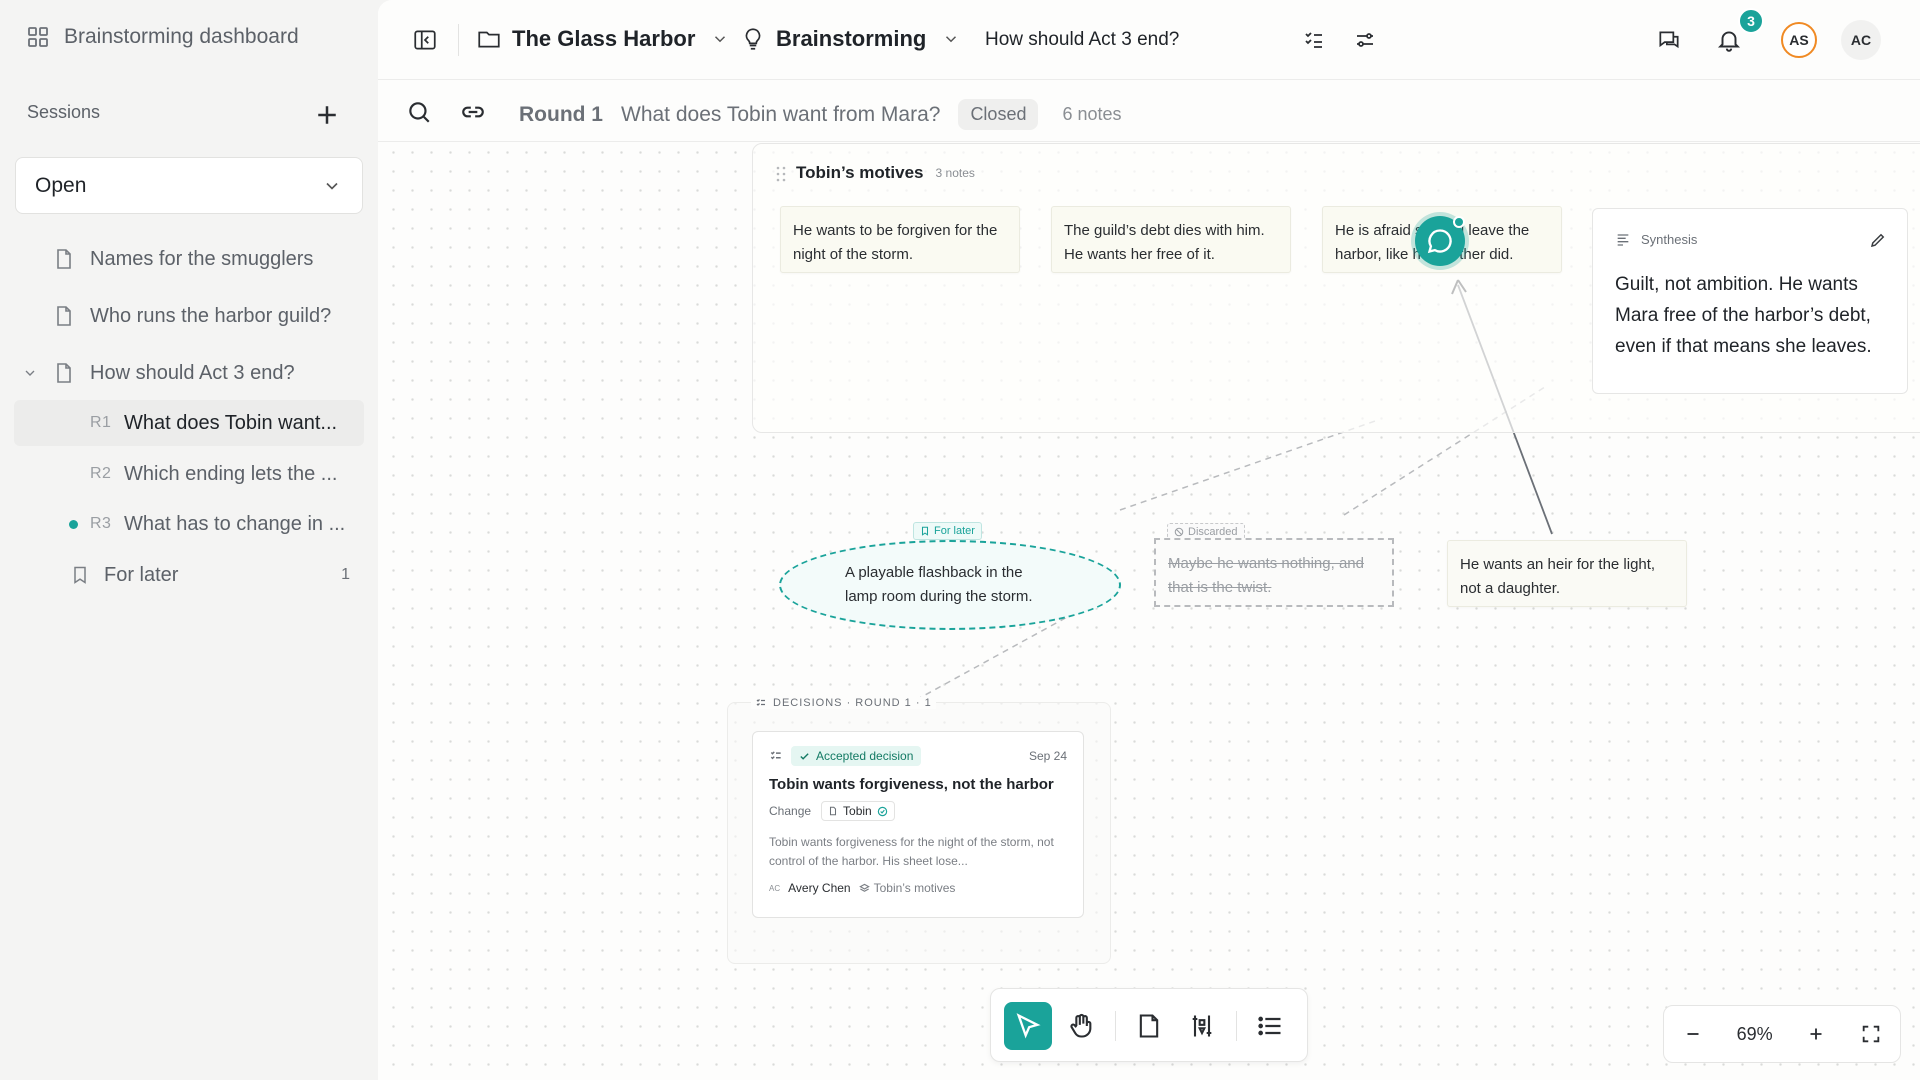 The image size is (1920, 1080). What do you see at coordinates (852, 703) in the screenshot?
I see `decisions-label-text: DECISIONS · ROUND 1 · 1` at bounding box center [852, 703].